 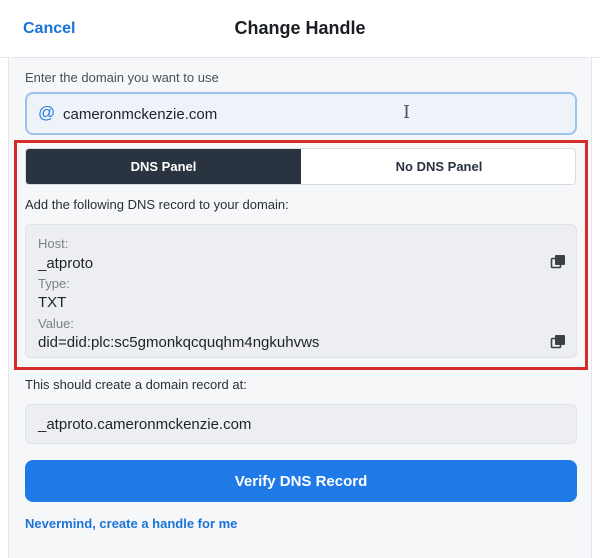 I want to click on nevermind-link: Nevermind, create a handle for me, so click(x=131, y=523).